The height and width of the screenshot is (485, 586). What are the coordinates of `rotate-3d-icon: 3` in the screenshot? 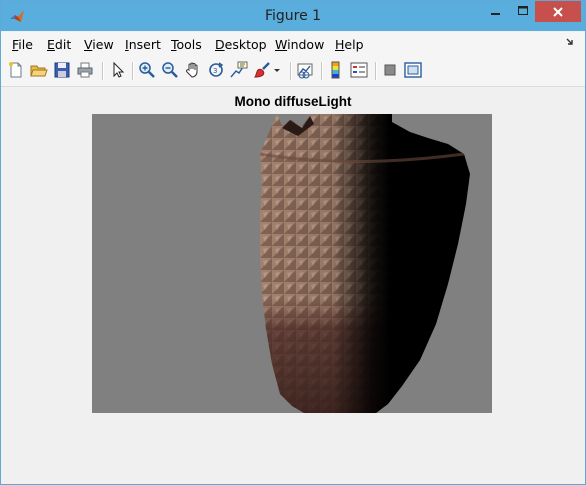 It's located at (216, 70).